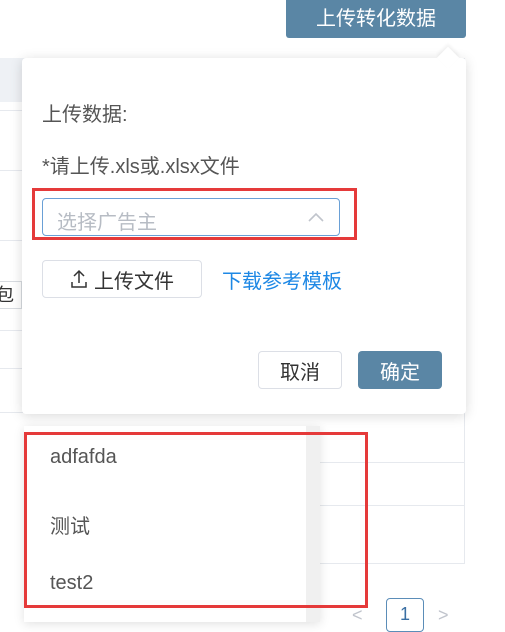 The image size is (505, 632). I want to click on upload-conversion-data-button: 上传转化数据, so click(376, 19).